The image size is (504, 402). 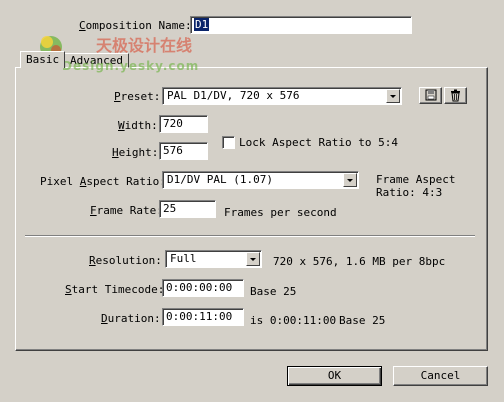 I want to click on composition-name-label-text: omposition Name:, so click(x=138, y=25).